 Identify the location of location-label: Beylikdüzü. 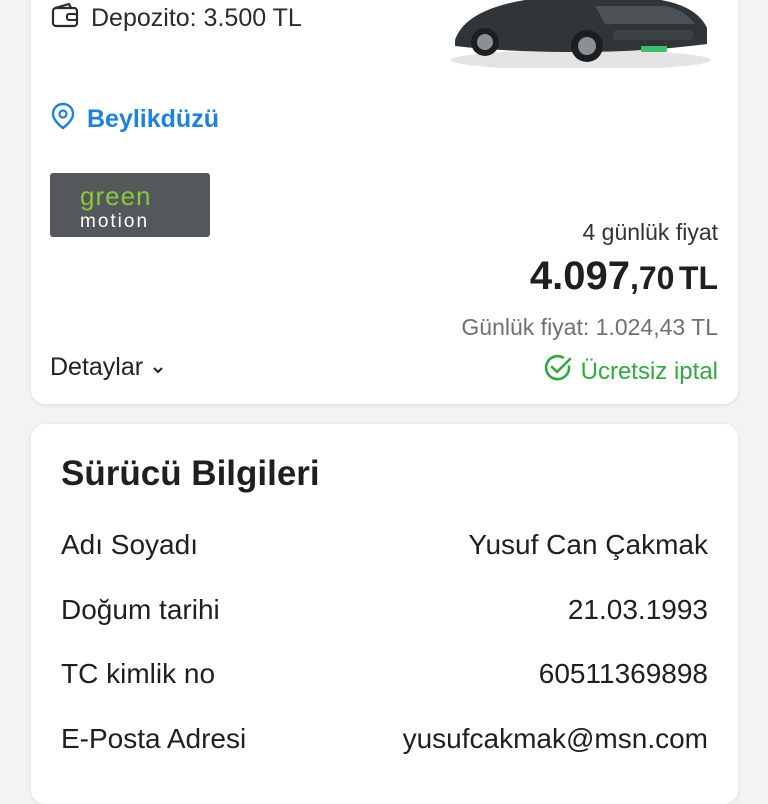
(153, 119).